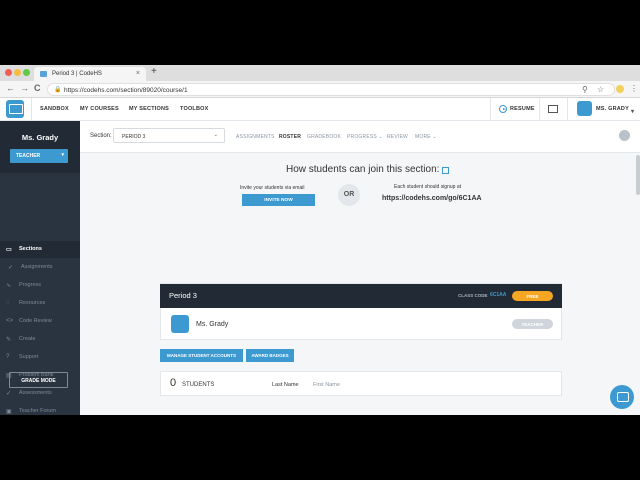 The height and width of the screenshot is (480, 640). What do you see at coordinates (9, 340) in the screenshot?
I see `pencil-icon: ✎` at bounding box center [9, 340].